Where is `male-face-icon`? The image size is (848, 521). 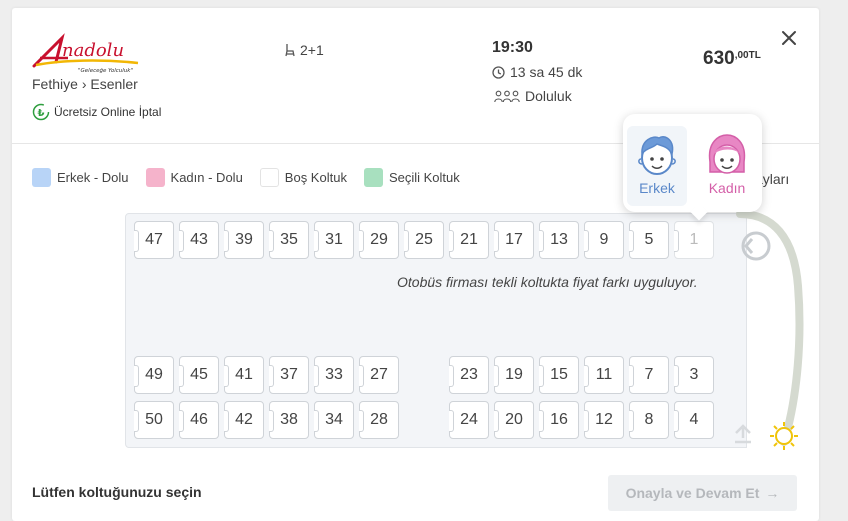
male-face-icon is located at coordinates (657, 155).